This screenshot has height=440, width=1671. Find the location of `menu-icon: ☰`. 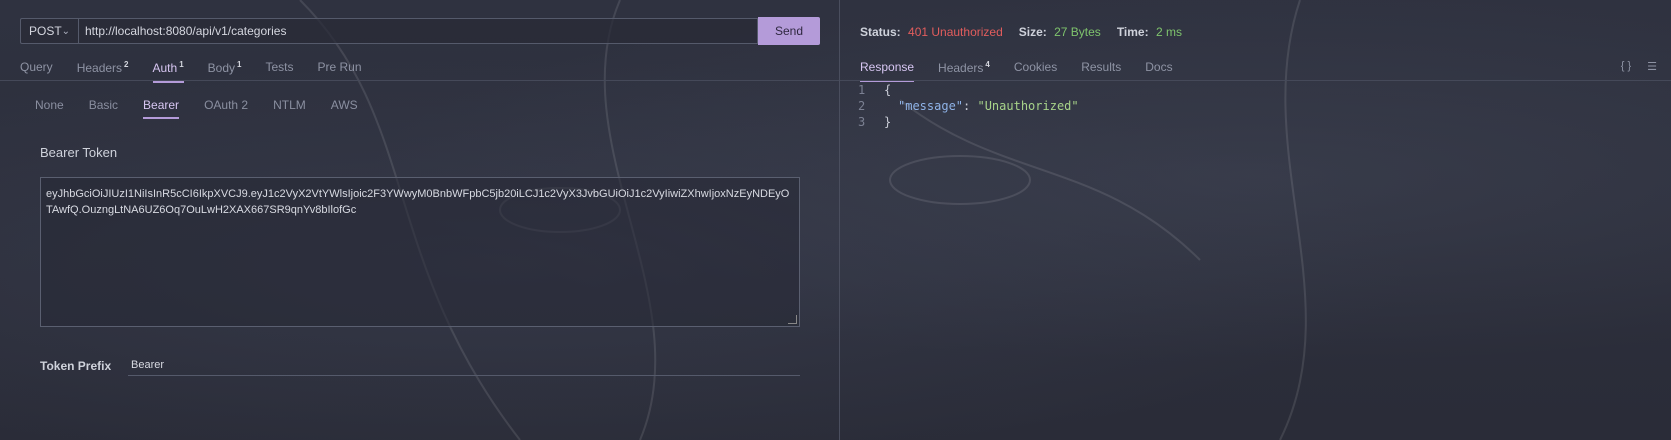

menu-icon: ☰ is located at coordinates (1652, 66).